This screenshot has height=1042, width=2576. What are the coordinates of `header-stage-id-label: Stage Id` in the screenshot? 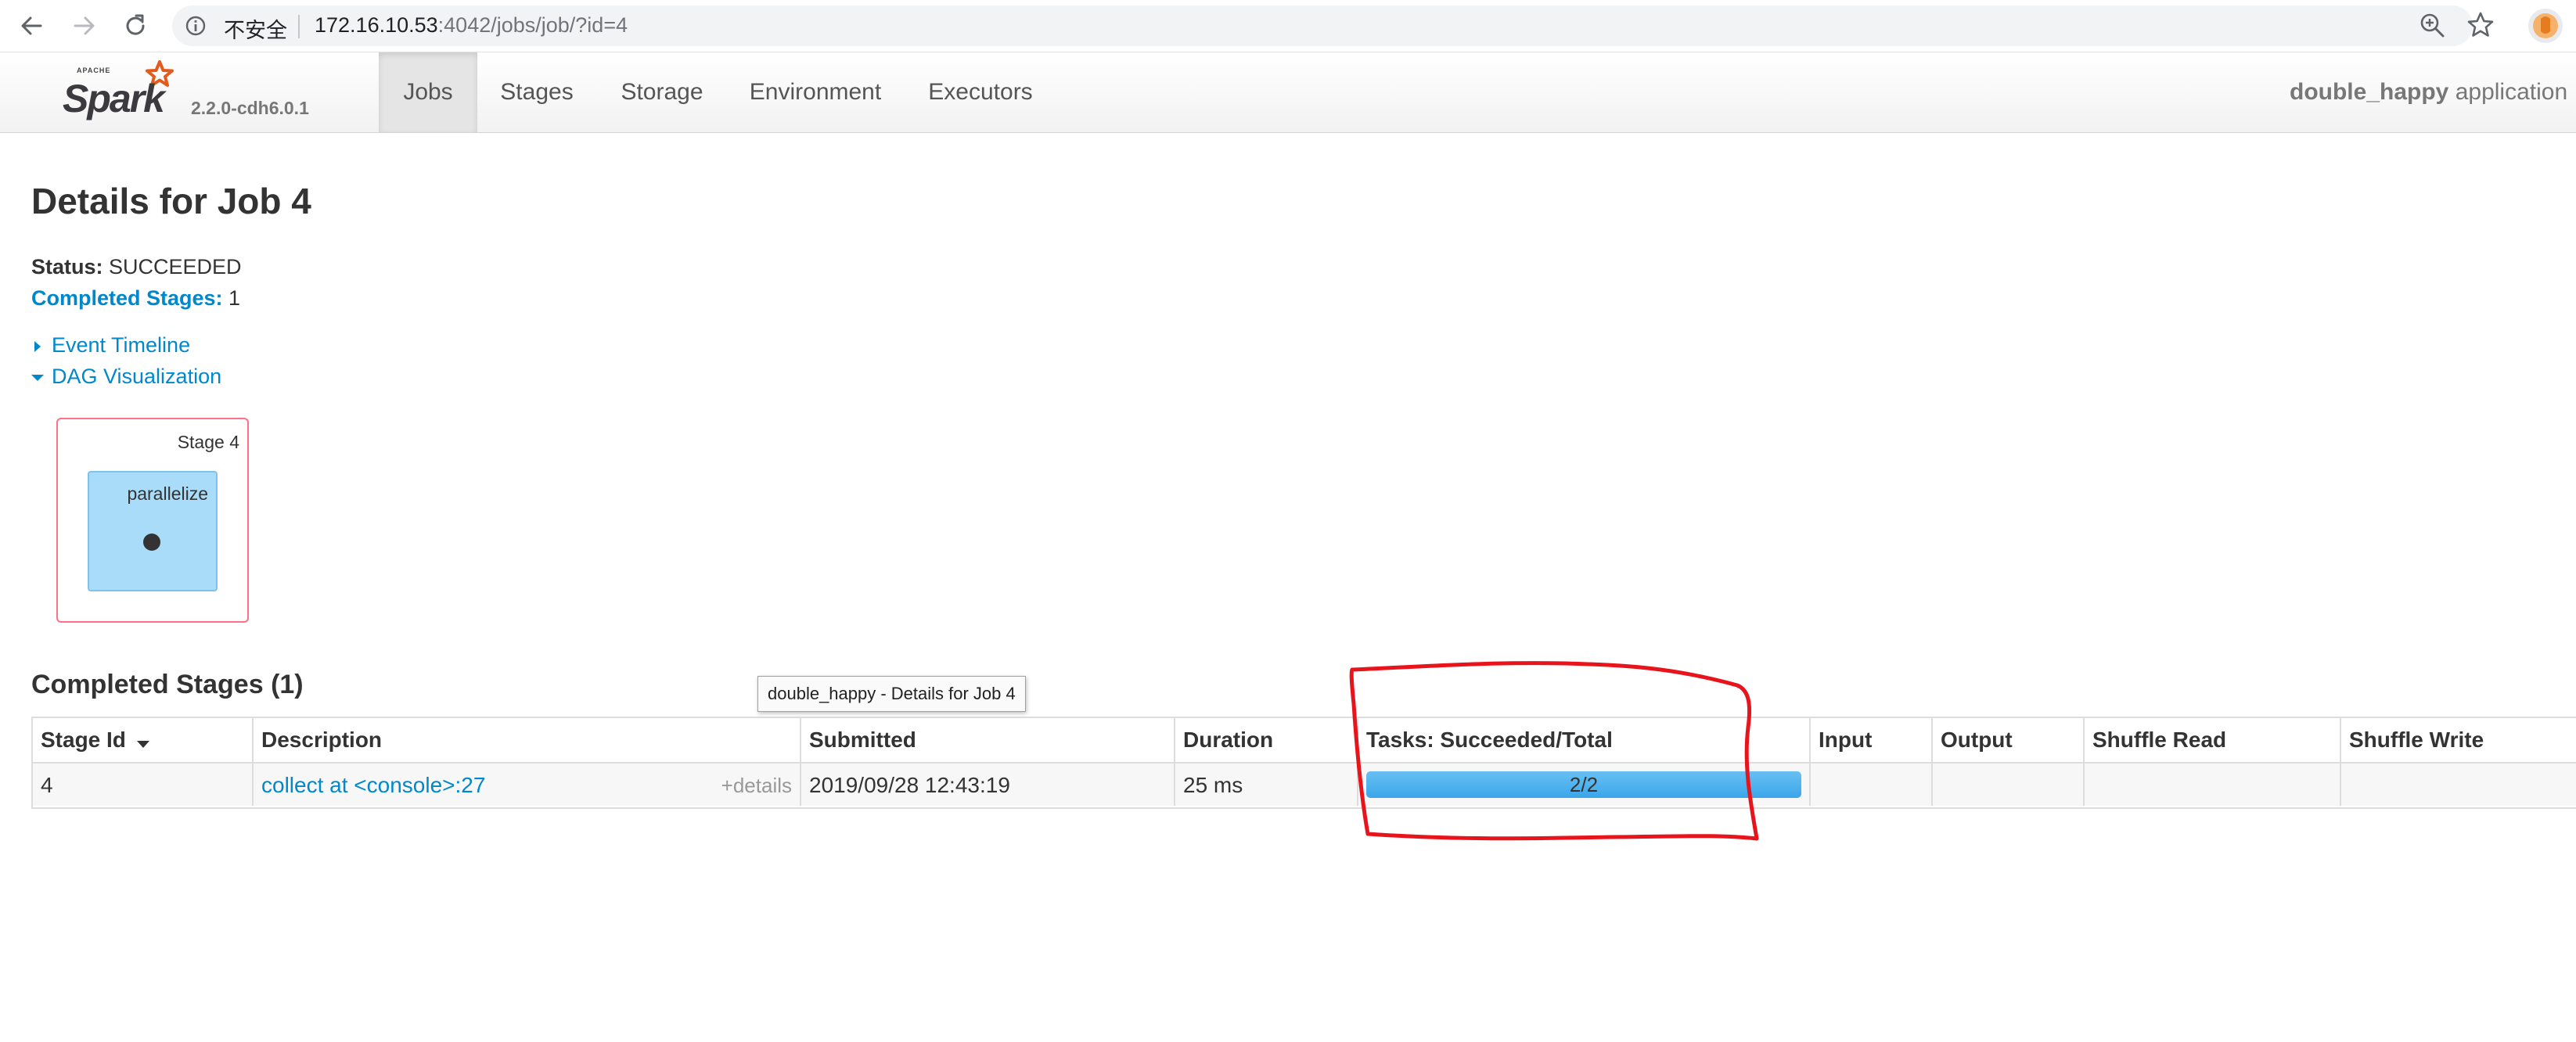 It's located at (83, 740).